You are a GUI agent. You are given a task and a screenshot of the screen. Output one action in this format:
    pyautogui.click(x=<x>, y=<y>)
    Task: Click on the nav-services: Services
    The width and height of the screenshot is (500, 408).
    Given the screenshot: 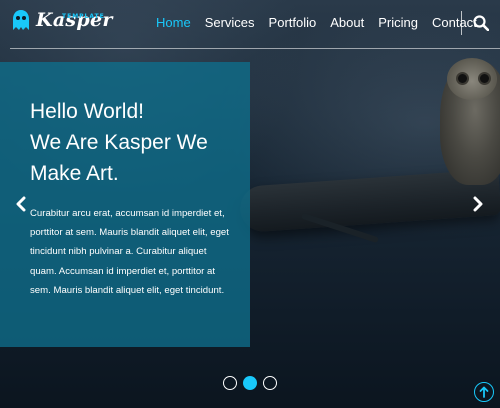 What is the action you would take?
    pyautogui.click(x=230, y=22)
    